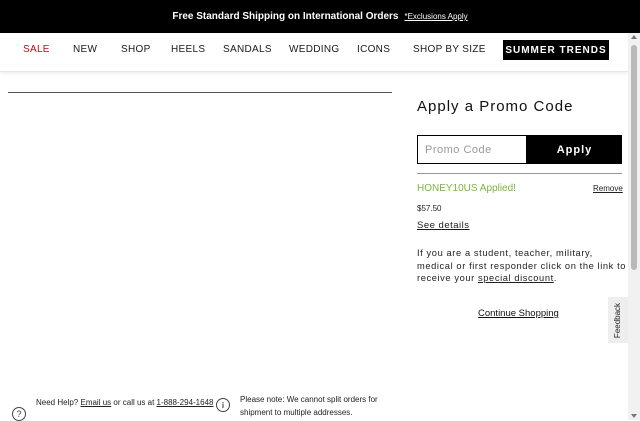  Describe the element at coordinates (435, 16) in the screenshot. I see `exclusions-link: *Exclusions Apply` at that location.